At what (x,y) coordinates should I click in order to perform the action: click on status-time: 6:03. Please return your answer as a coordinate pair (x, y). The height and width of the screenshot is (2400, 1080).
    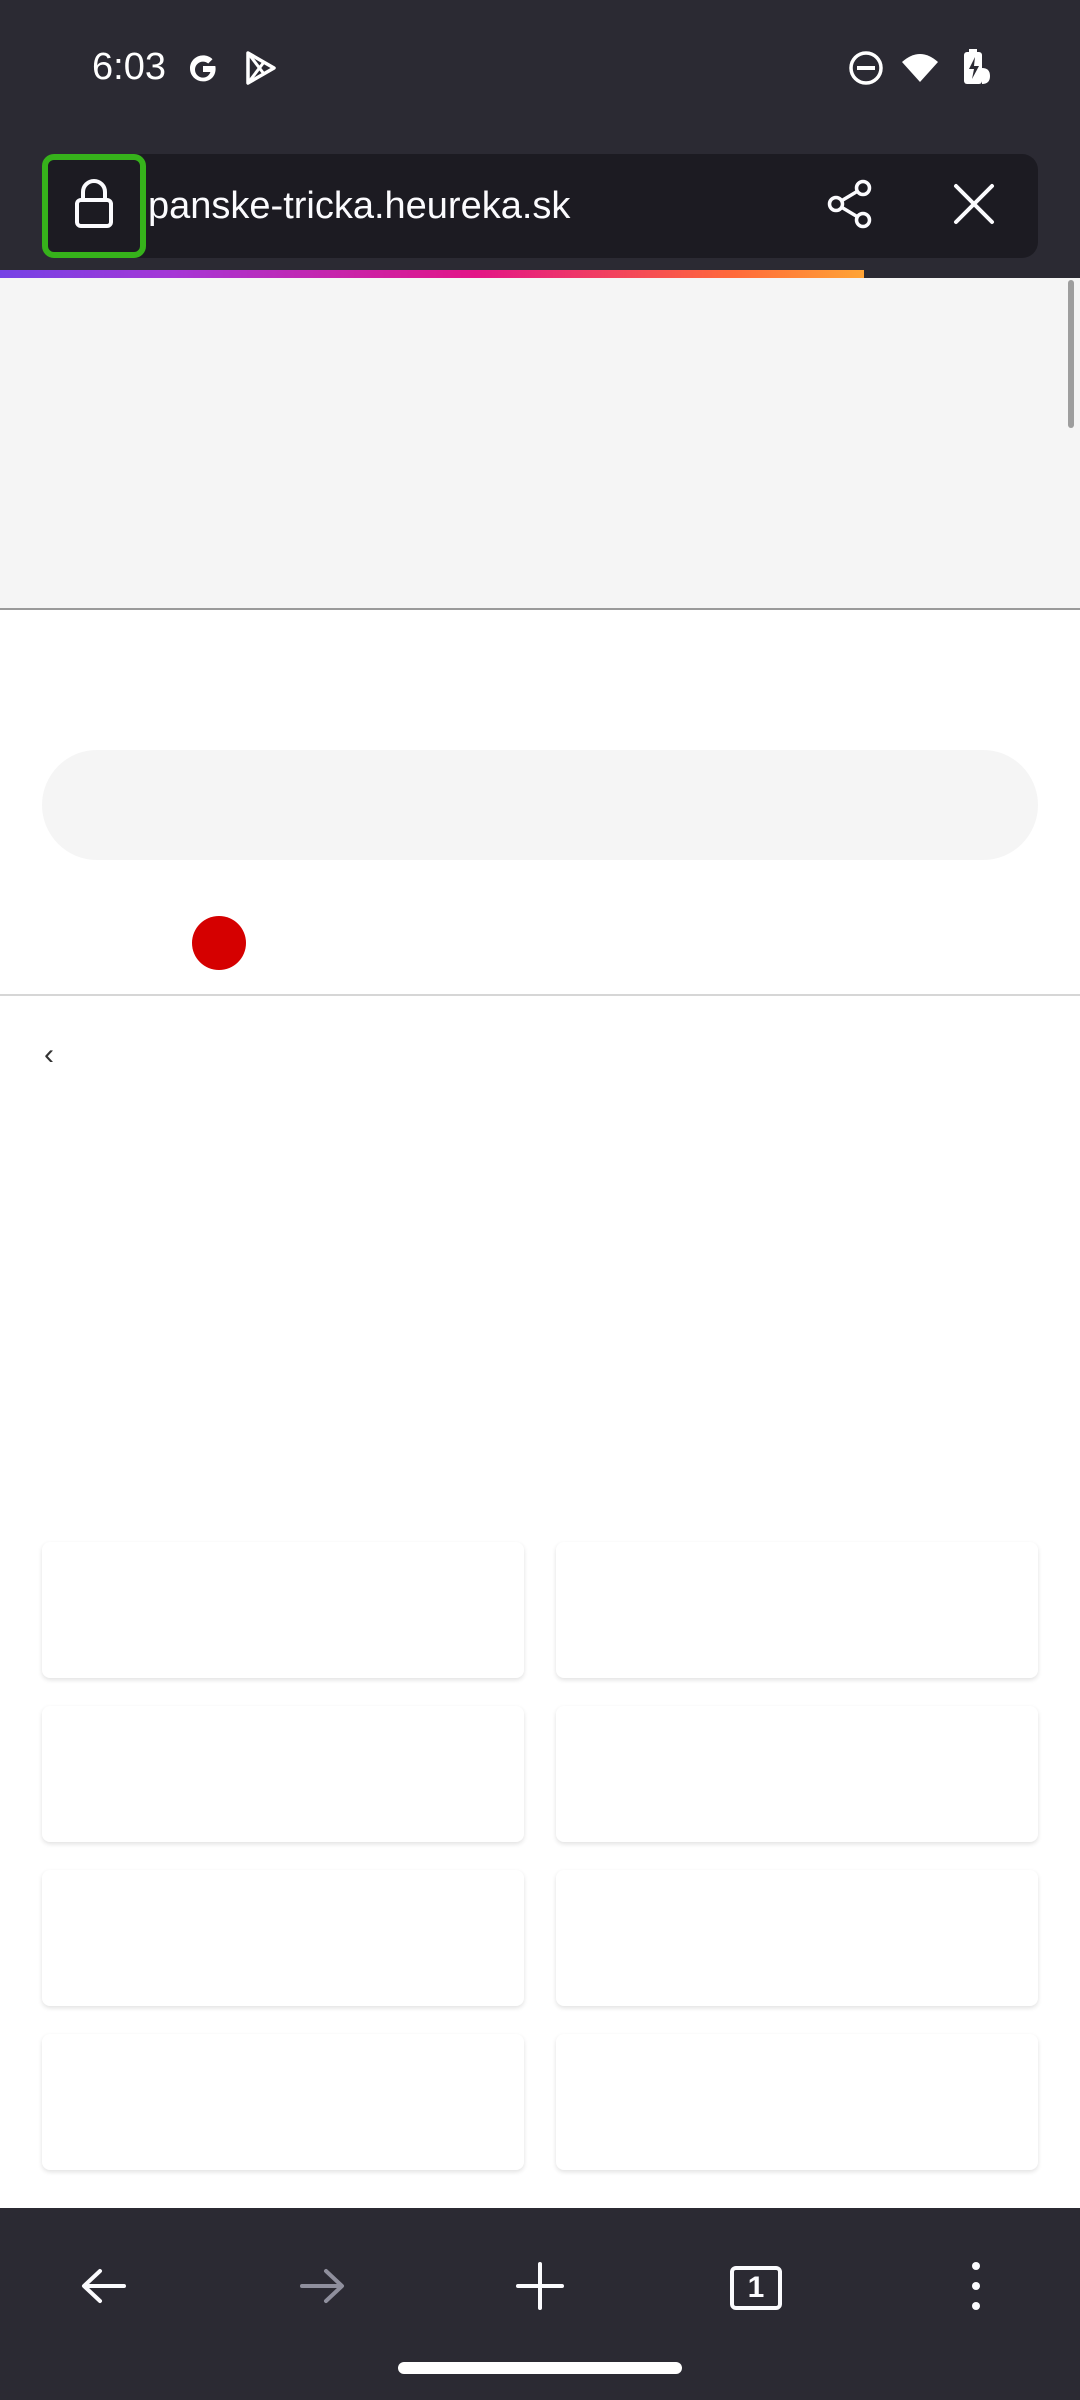
    Looking at the image, I should click on (129, 67).